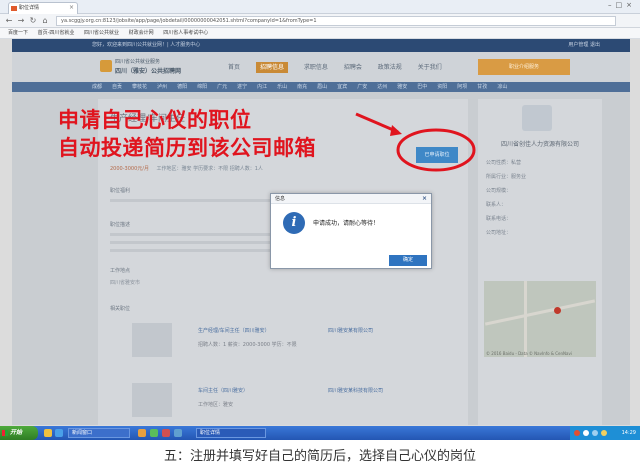  I want to click on nav-item-jobs: 招聘信息, so click(271, 67).